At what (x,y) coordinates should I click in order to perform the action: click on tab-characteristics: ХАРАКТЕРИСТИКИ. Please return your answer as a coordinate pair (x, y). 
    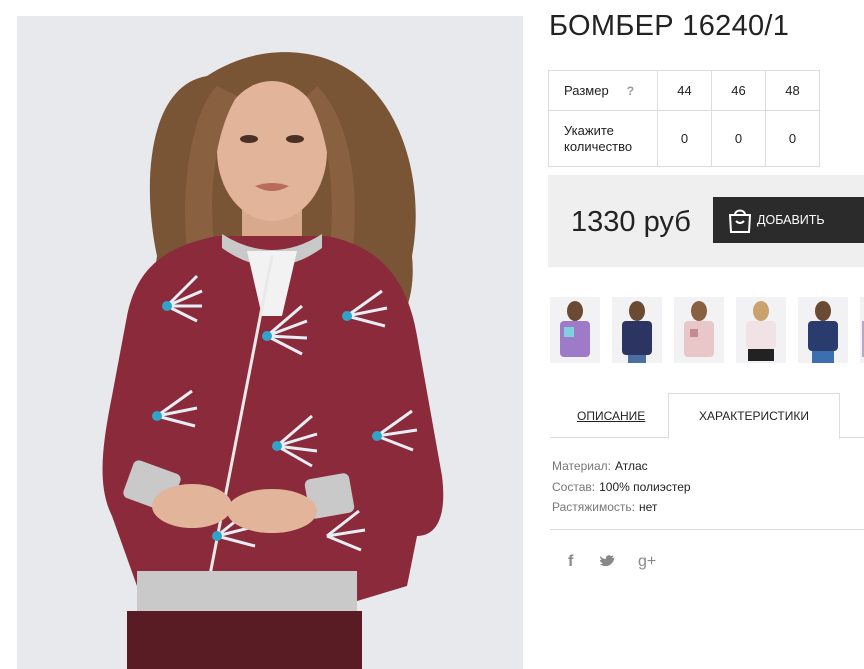
    Looking at the image, I should click on (754, 416).